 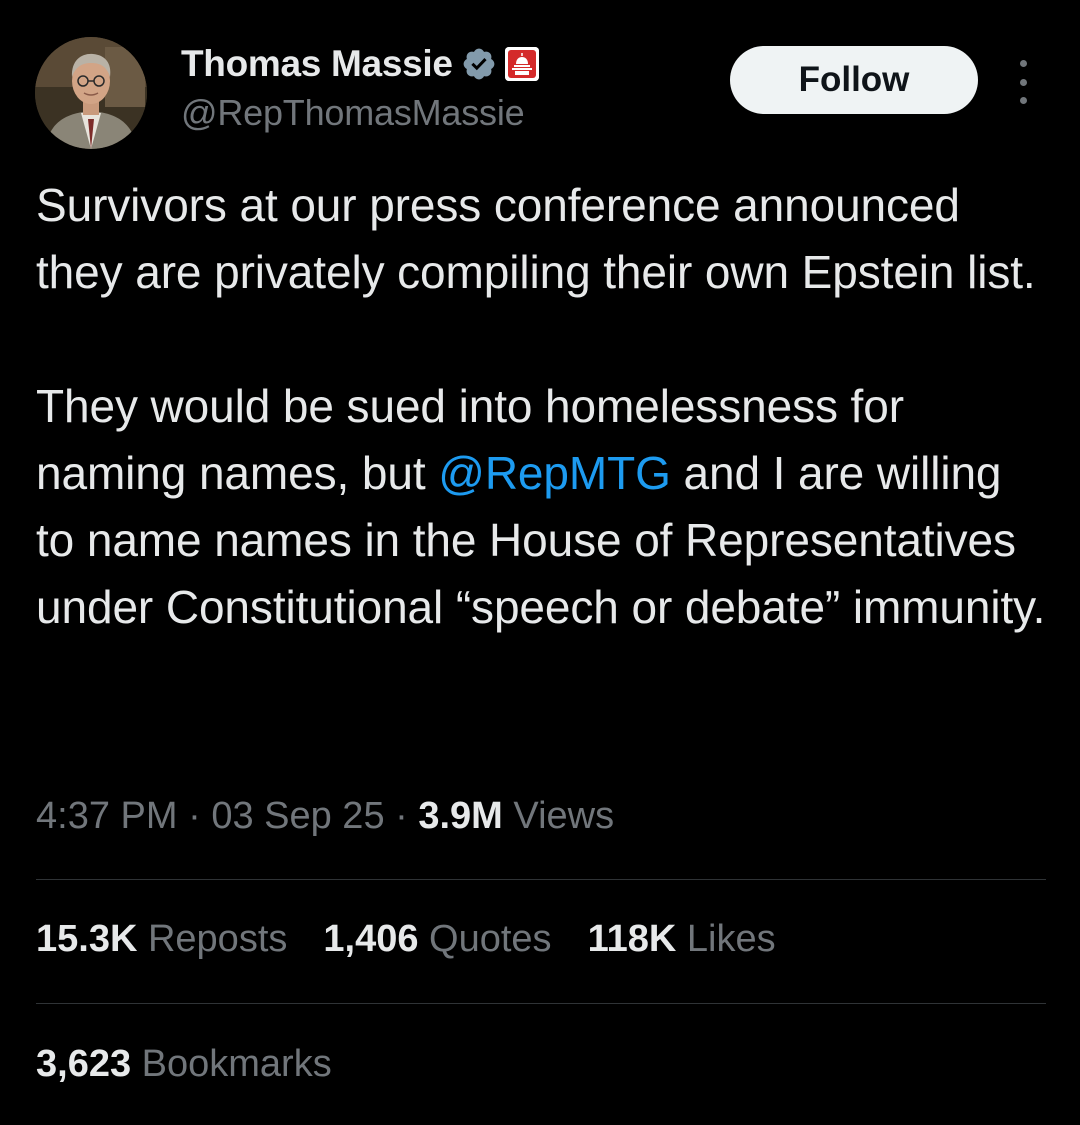 I want to click on tweet-date: 03 Sep 25, so click(x=297, y=816).